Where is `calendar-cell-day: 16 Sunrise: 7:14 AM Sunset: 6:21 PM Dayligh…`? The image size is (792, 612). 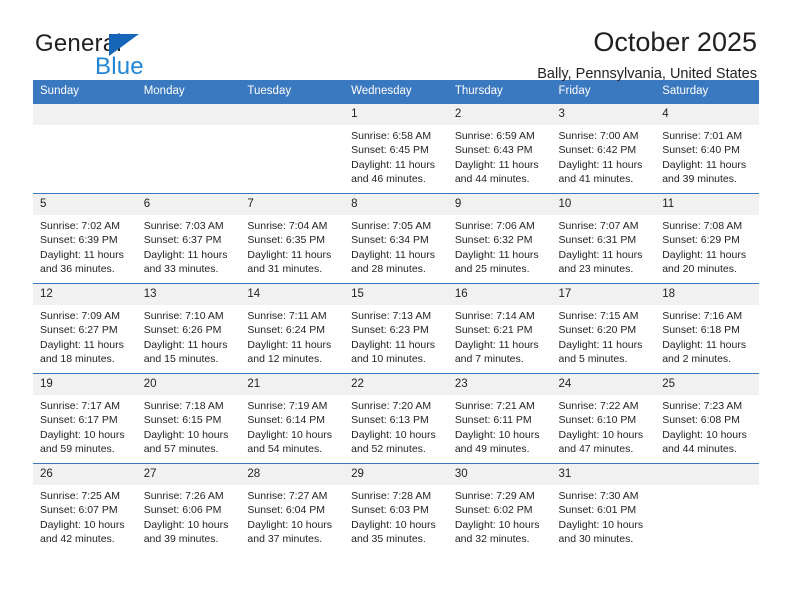 calendar-cell-day: 16 Sunrise: 7:14 AM Sunset: 6:21 PM Dayligh… is located at coordinates (499, 328).